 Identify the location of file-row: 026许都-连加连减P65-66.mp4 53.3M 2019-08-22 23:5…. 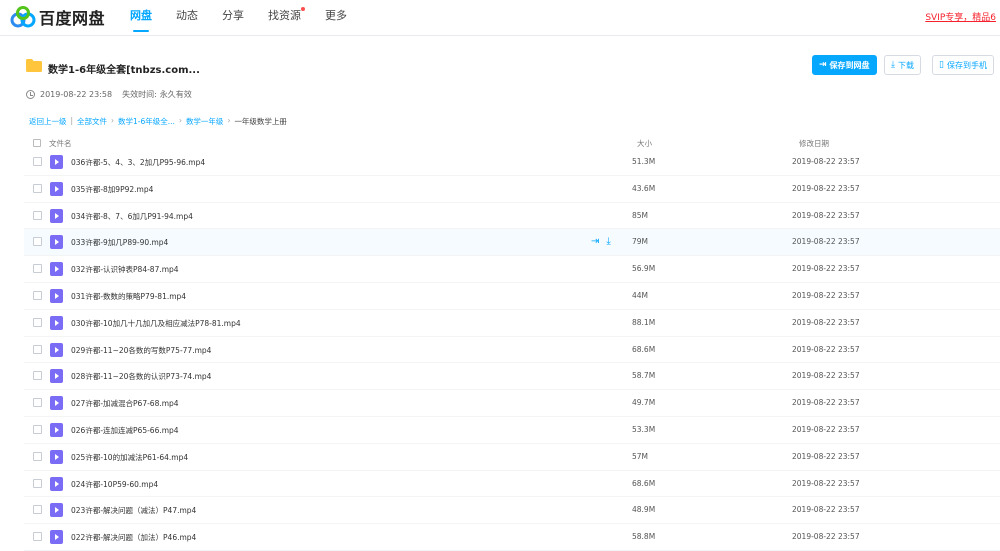
(512, 430).